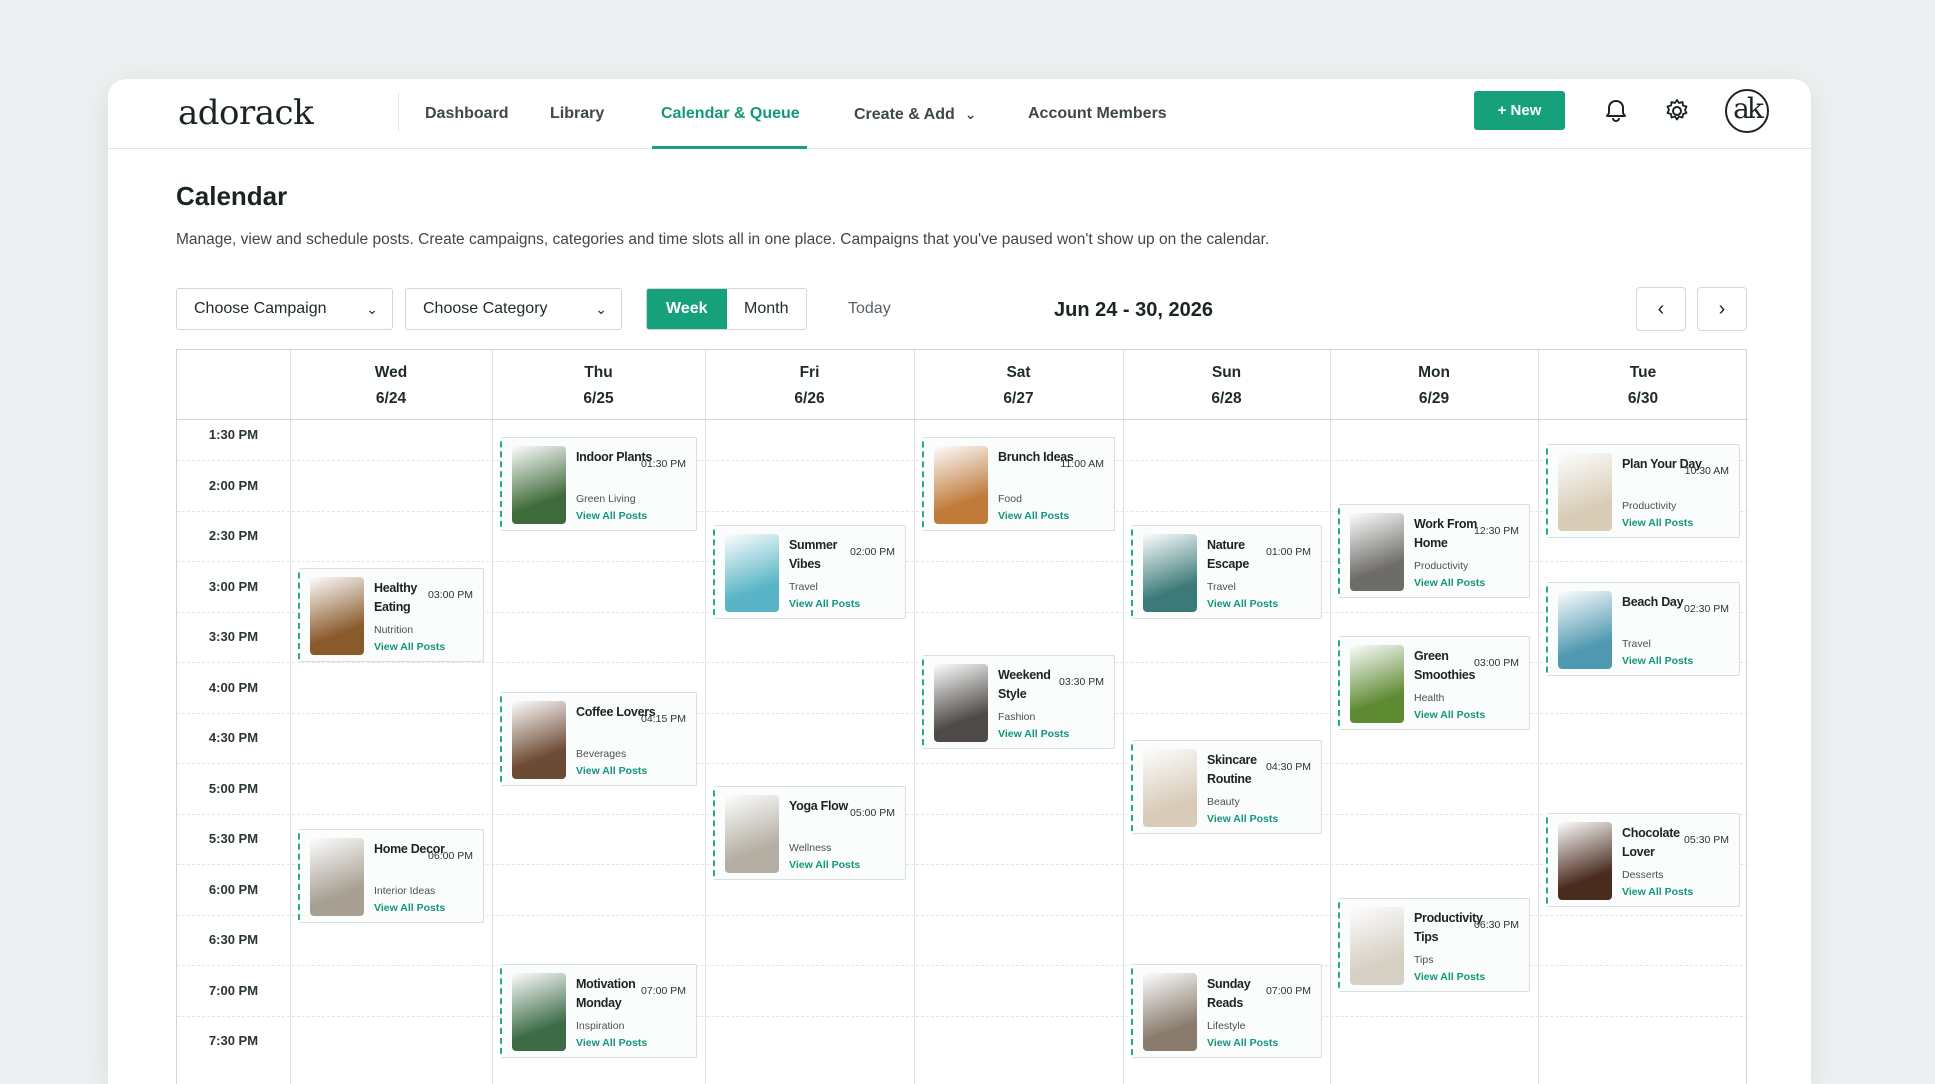  Describe the element at coordinates (1377, 684) in the screenshot. I see `smoothie-thumbnail` at that location.